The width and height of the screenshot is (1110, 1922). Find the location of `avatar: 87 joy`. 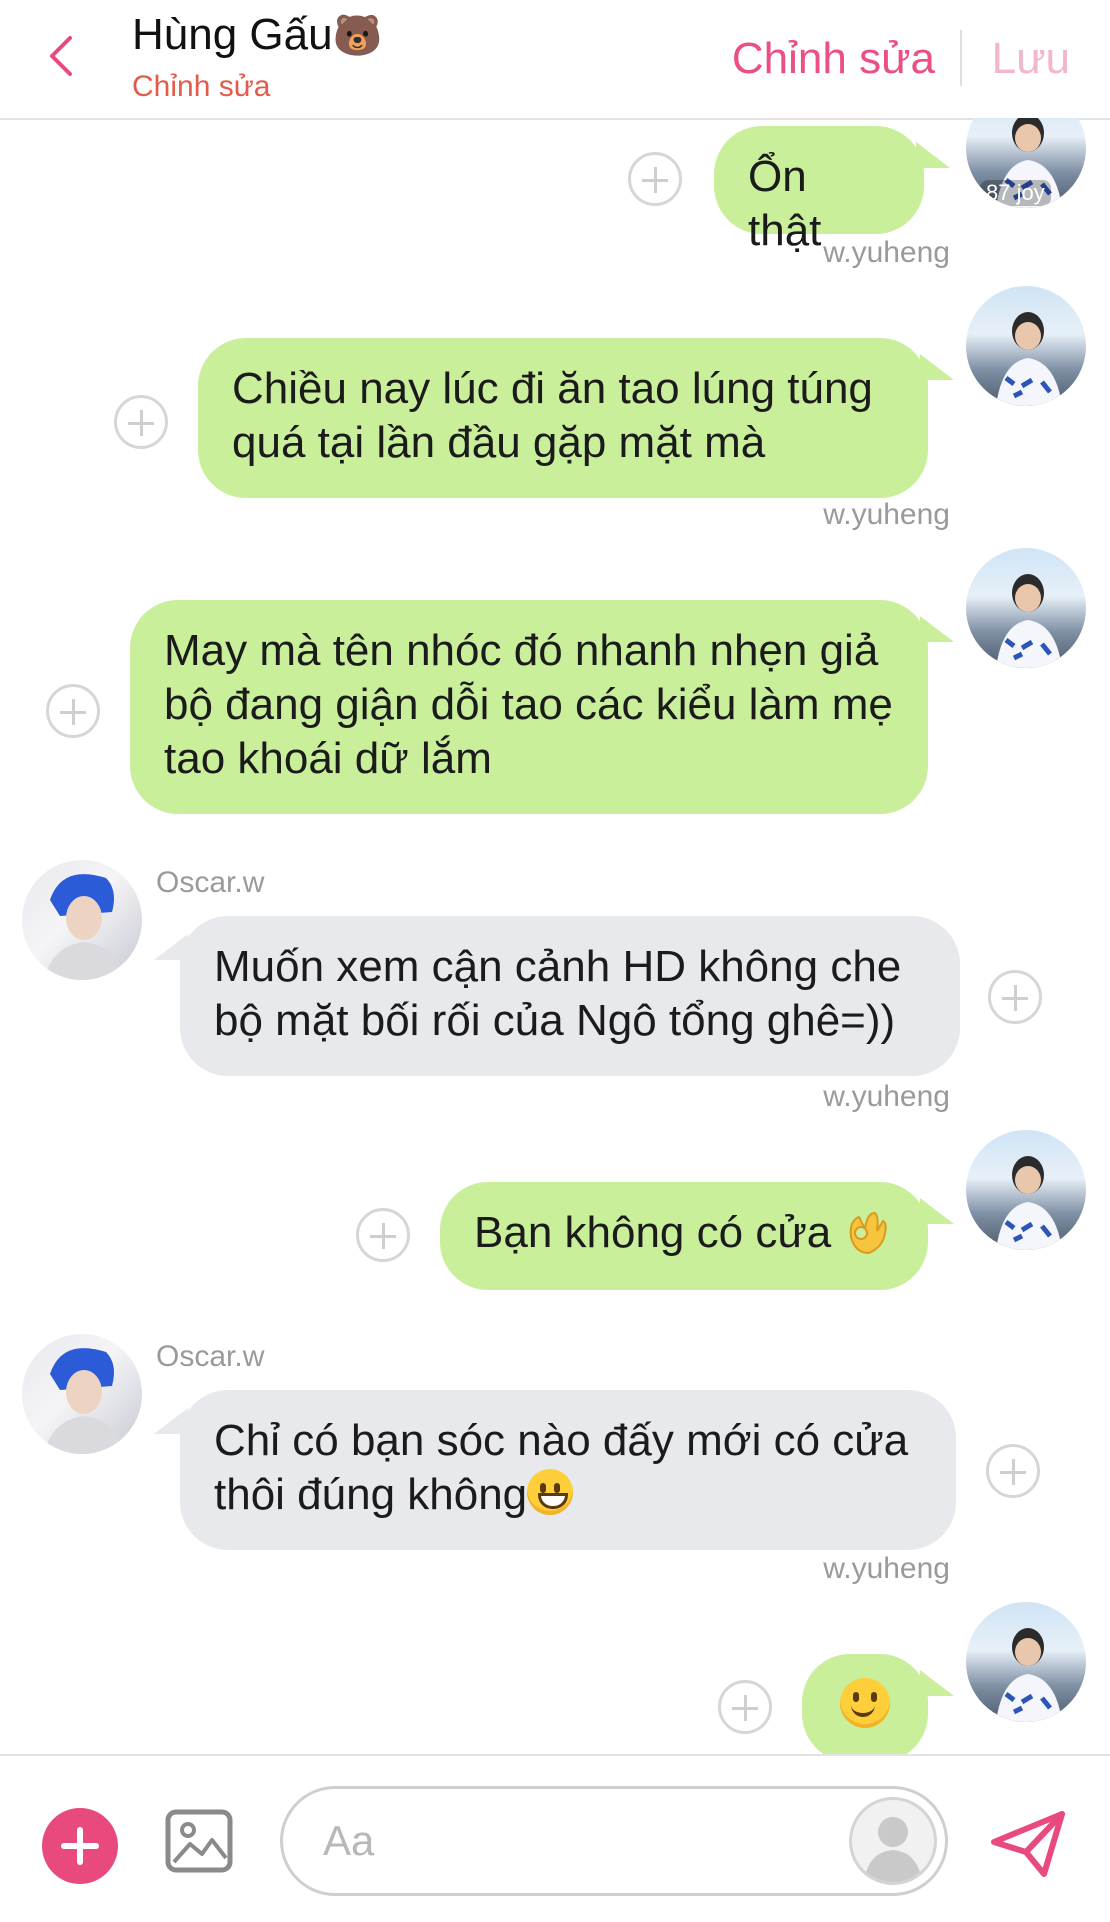

avatar: 87 joy is located at coordinates (1026, 163).